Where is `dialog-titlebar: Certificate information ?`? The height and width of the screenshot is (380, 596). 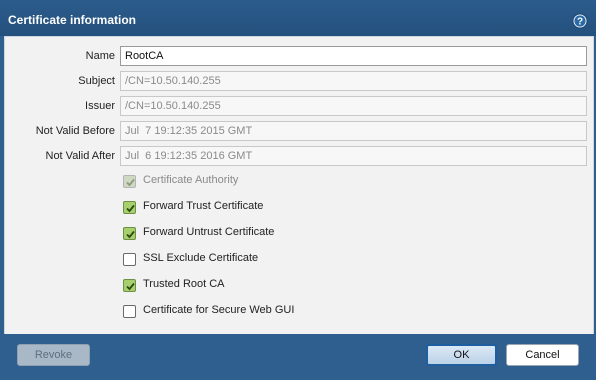 dialog-titlebar: Certificate information ? is located at coordinates (298, 18).